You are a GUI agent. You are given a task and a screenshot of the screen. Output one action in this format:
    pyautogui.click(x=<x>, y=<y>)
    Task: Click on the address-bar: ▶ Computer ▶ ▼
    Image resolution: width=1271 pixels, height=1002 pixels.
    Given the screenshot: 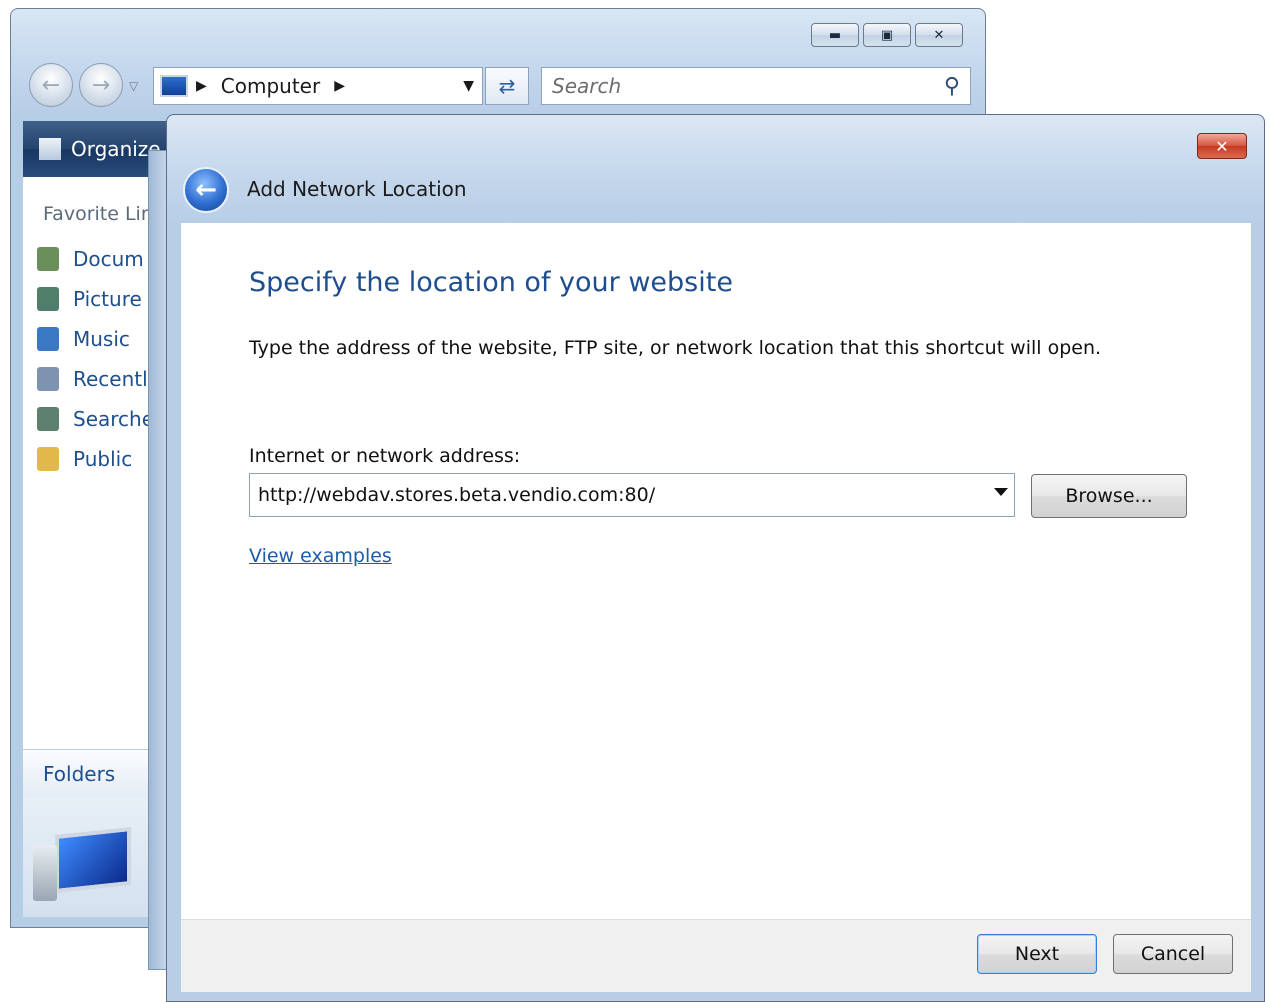 What is the action you would take?
    pyautogui.click(x=318, y=86)
    